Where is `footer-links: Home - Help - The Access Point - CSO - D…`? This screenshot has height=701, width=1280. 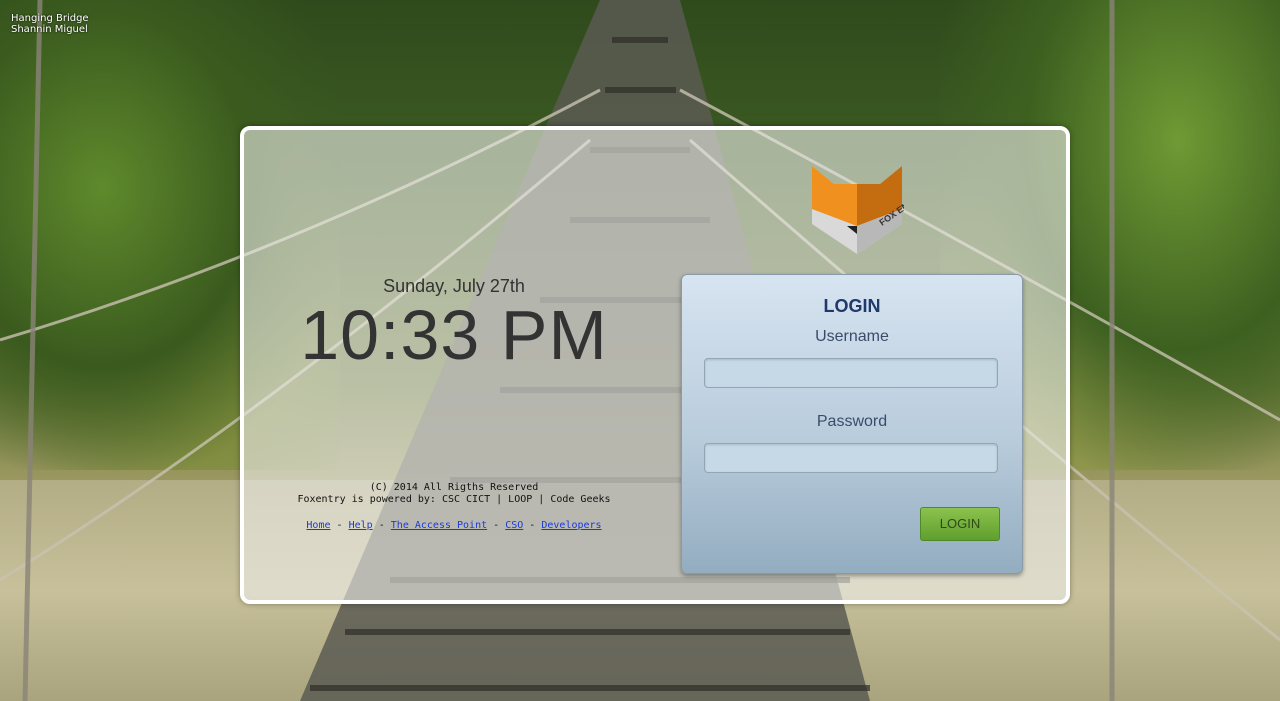 footer-links: Home - Help - The Access Point - CSO - D… is located at coordinates (454, 526).